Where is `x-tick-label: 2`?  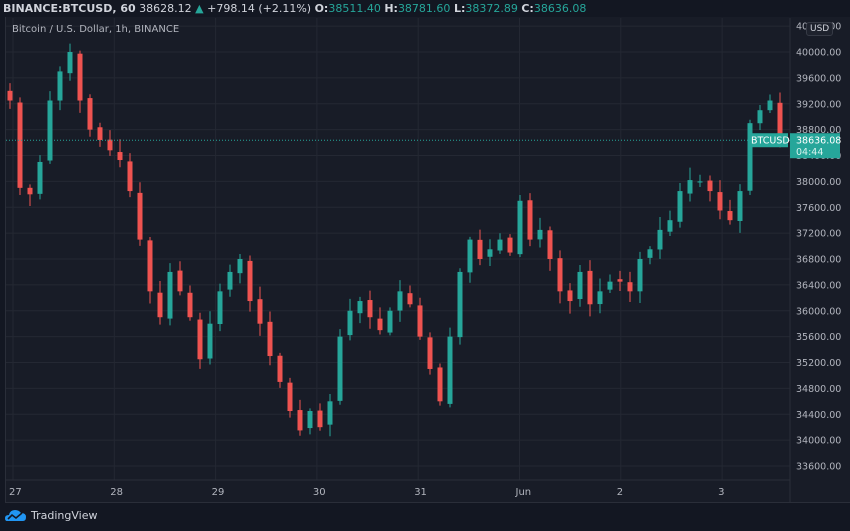 x-tick-label: 2 is located at coordinates (620, 492).